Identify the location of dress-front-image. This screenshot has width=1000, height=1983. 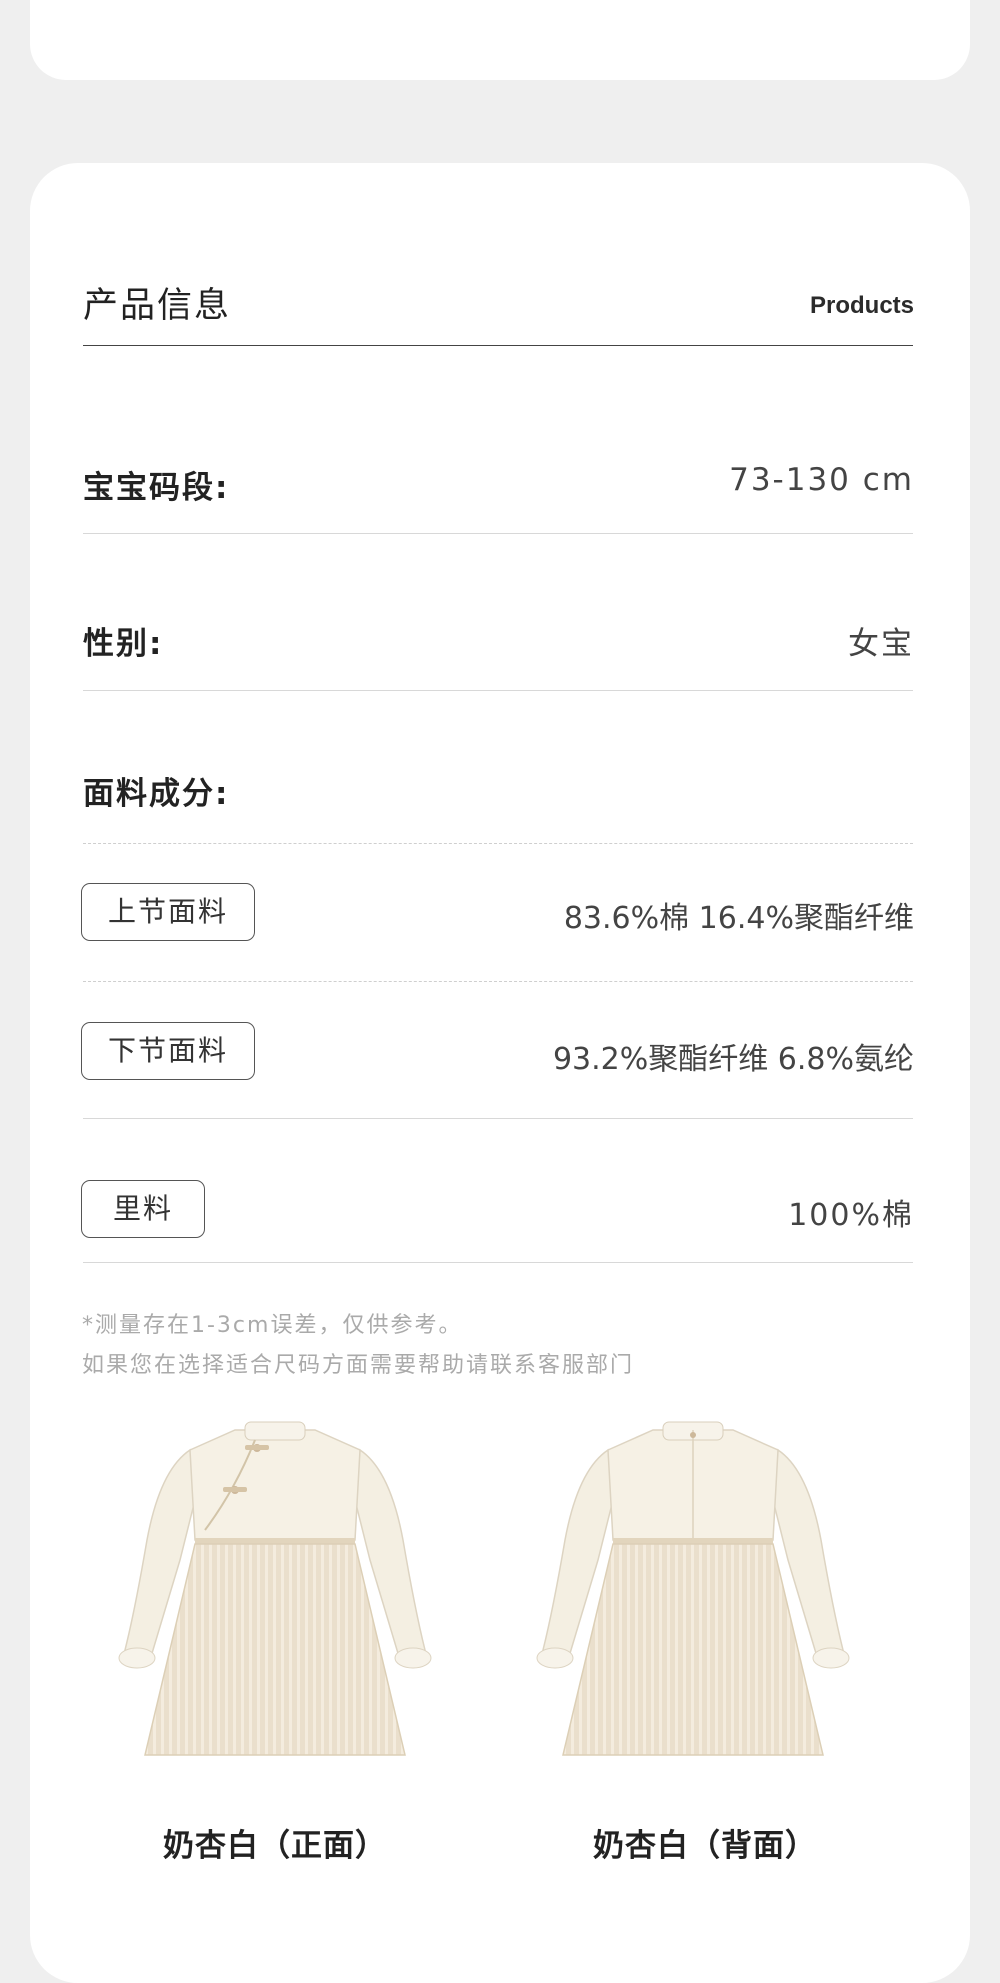
(275, 1590).